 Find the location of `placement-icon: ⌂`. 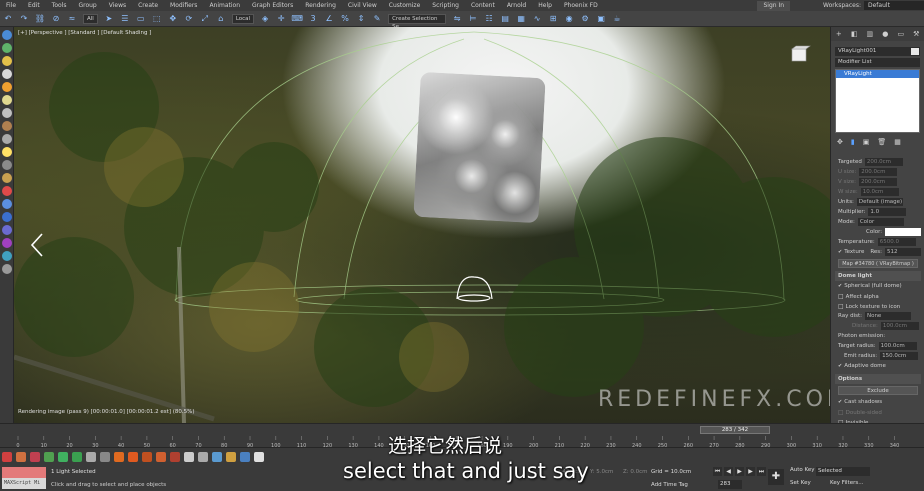

placement-icon: ⌂ is located at coordinates (221, 19).